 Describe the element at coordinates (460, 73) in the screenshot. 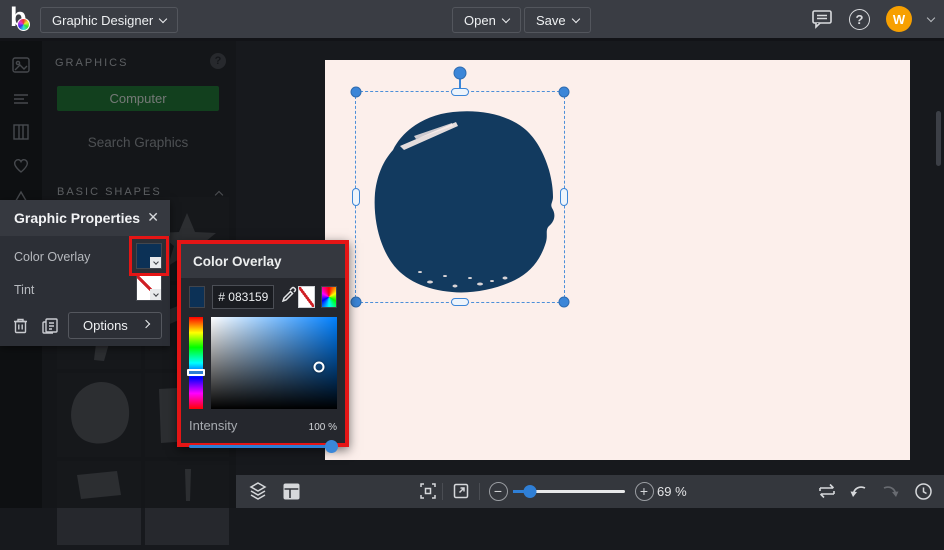

I see `rotate-handle` at that location.